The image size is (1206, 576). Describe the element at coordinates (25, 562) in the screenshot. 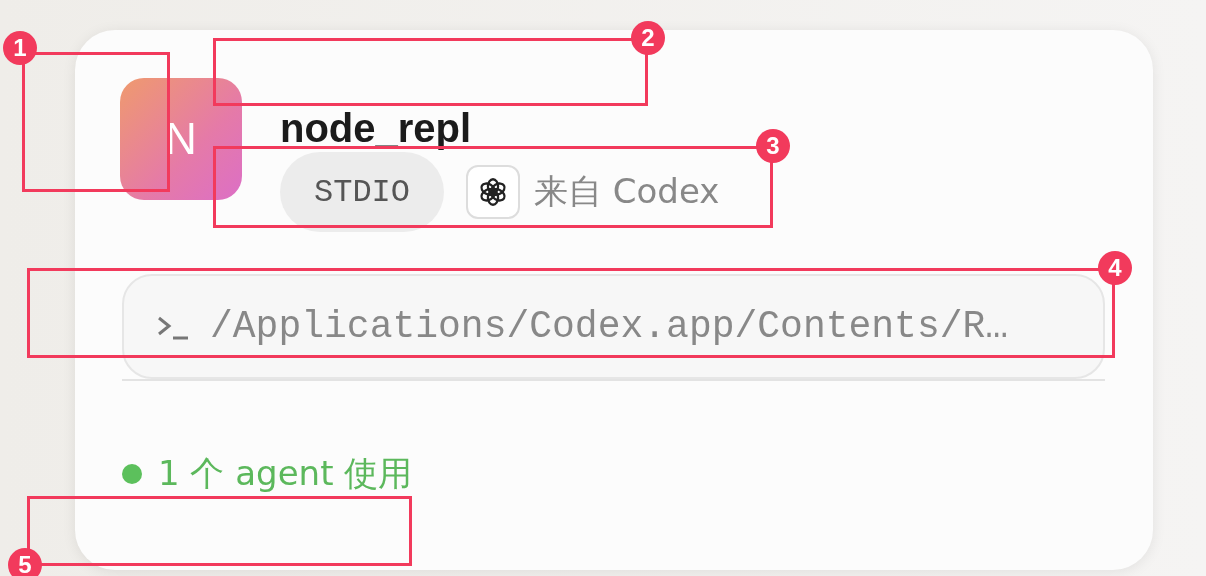

I see `annotation-marker: 5` at that location.